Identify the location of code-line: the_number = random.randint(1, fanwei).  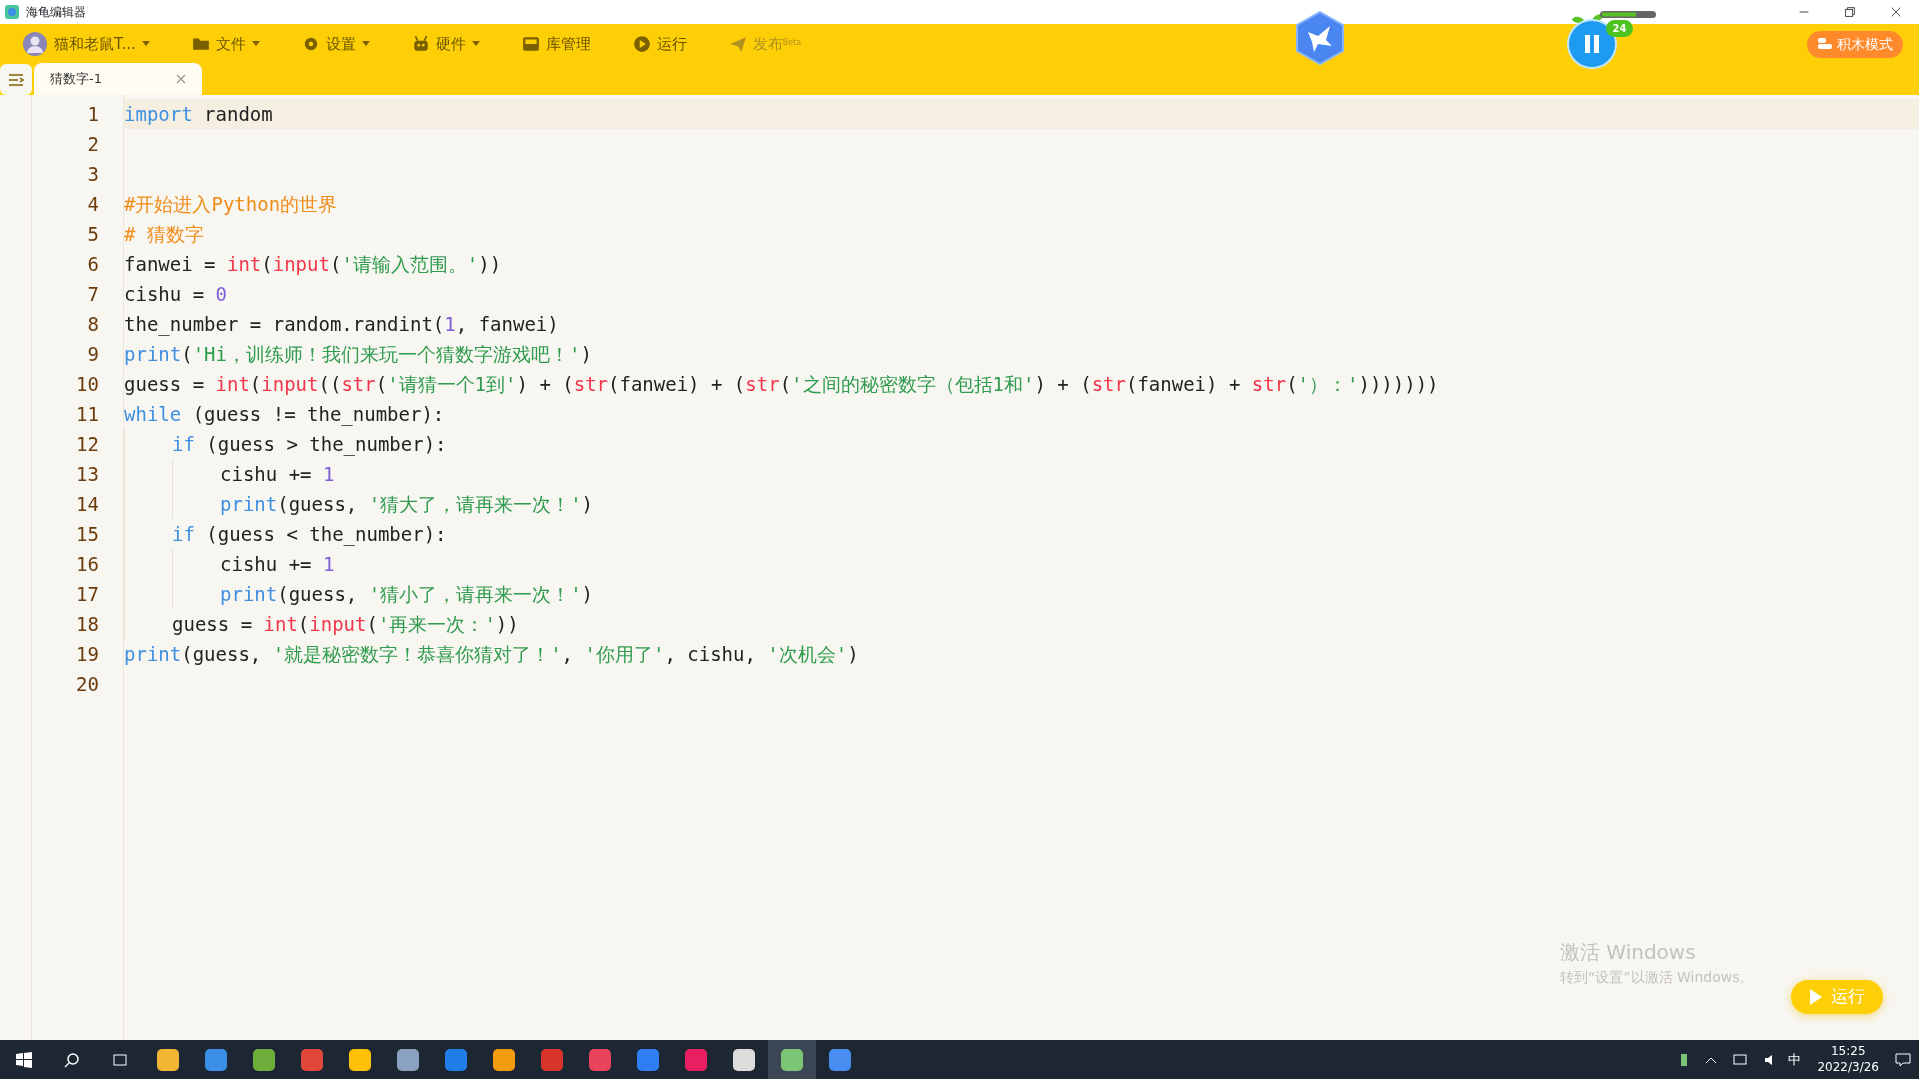
(341, 325).